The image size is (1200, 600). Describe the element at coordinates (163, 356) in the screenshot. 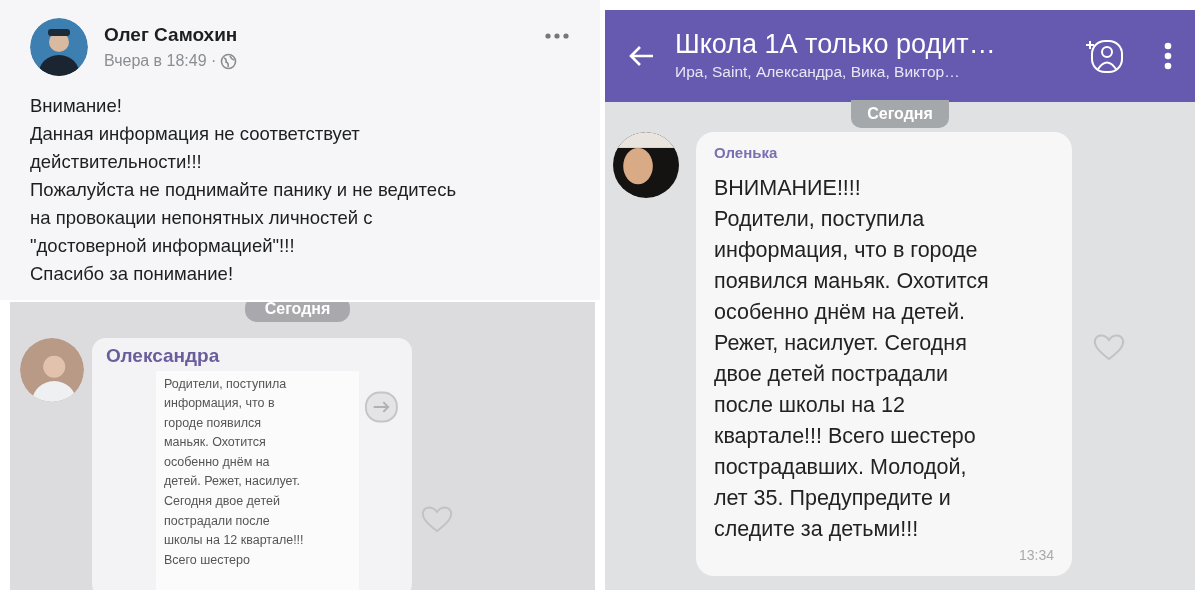

I see `sender-name: Олександра` at that location.